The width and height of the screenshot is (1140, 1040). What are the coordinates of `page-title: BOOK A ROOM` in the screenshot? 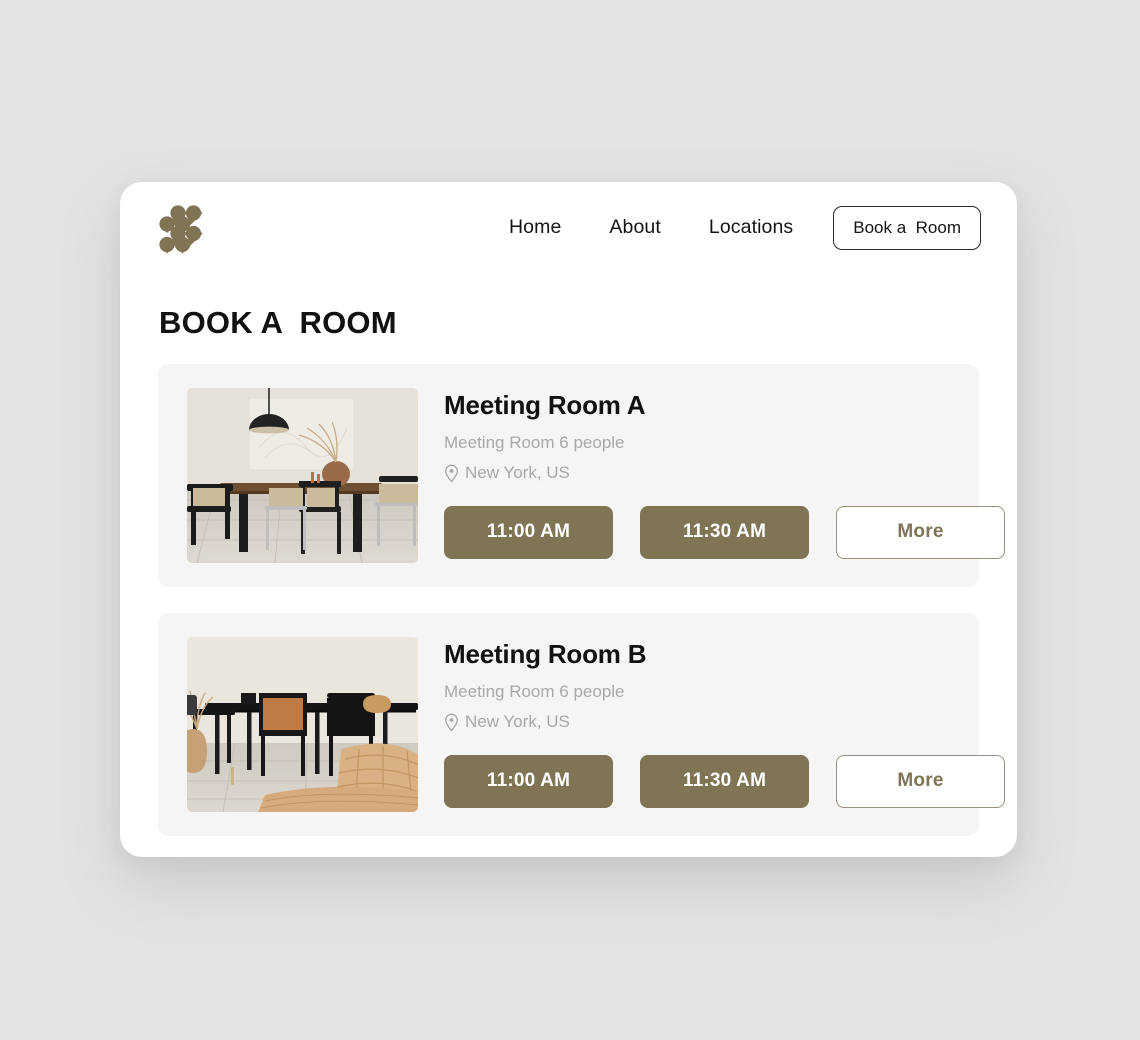 It's located at (278, 322).